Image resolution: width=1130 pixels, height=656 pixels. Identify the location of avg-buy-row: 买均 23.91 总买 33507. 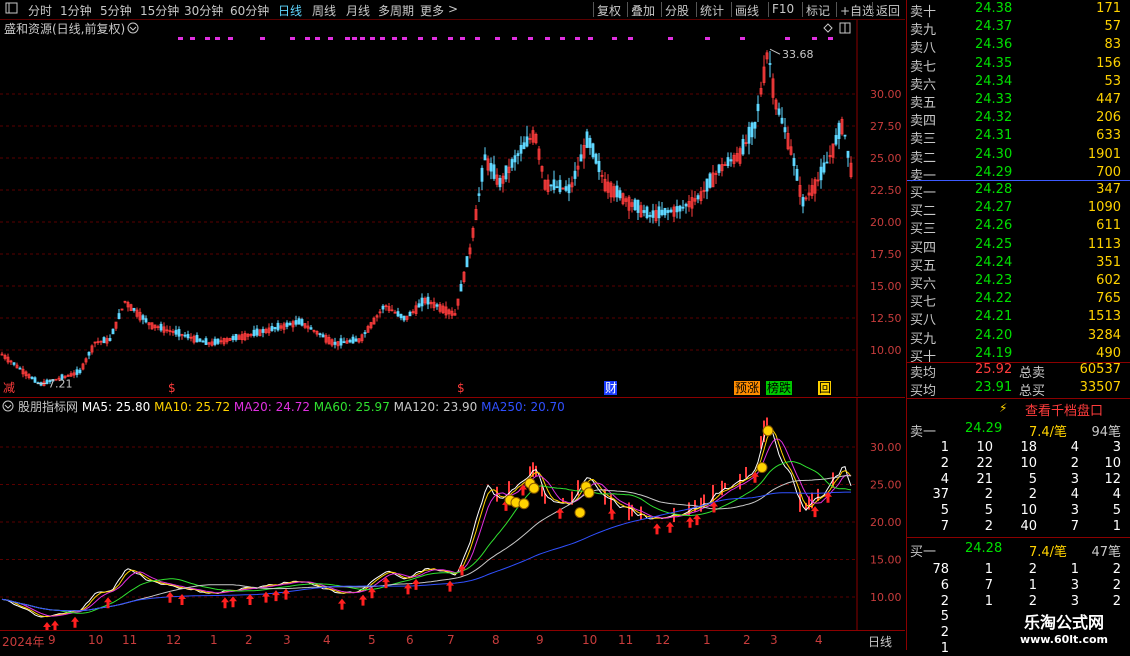
(1018, 389).